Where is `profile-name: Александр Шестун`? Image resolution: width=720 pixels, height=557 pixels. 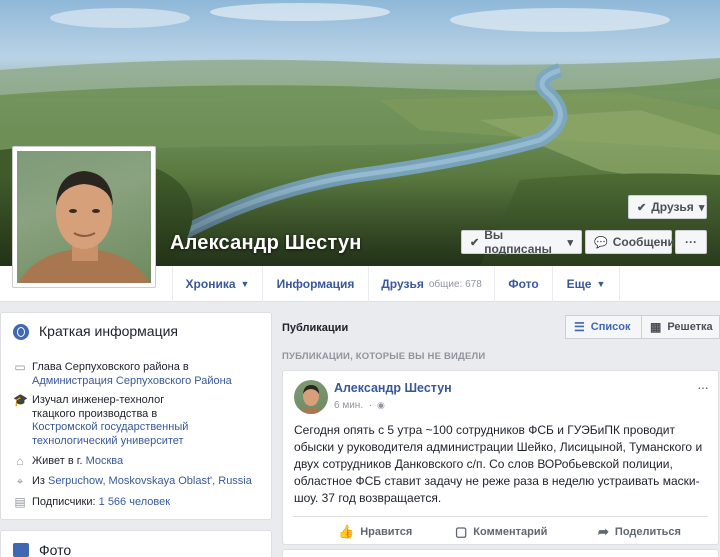 profile-name: Александр Шестун is located at coordinates (266, 243).